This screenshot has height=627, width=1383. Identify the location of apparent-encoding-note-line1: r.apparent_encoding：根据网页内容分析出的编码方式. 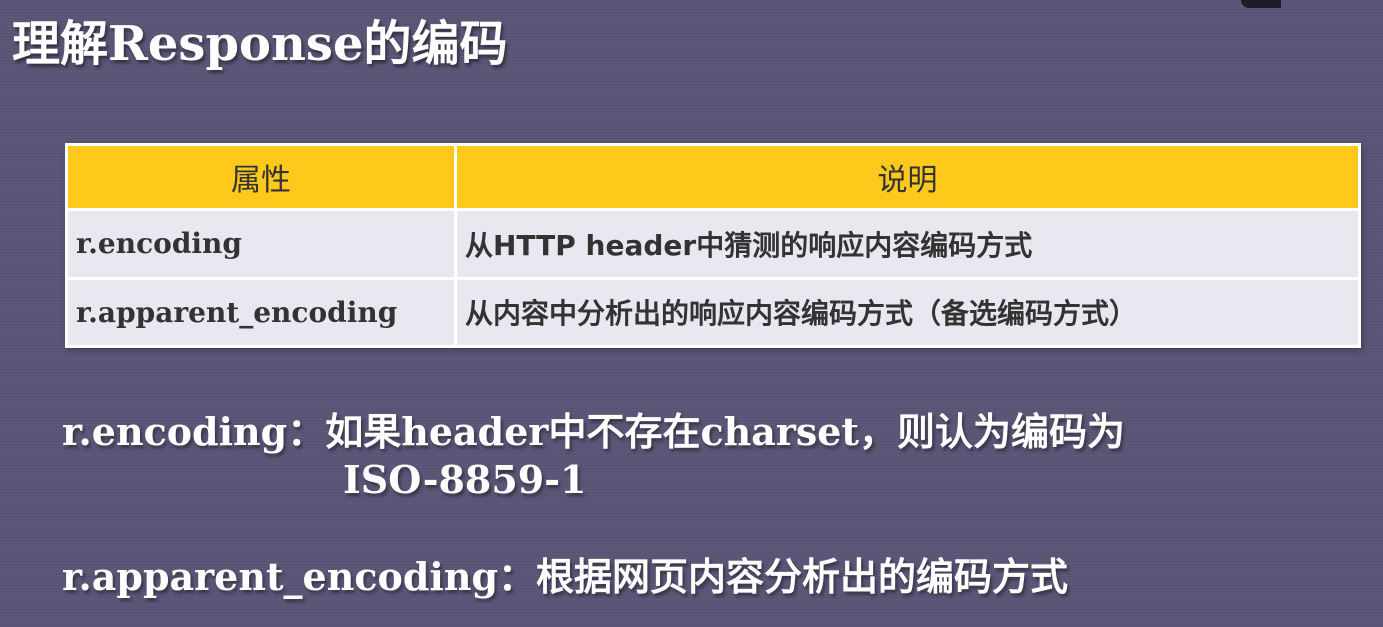
(565, 576).